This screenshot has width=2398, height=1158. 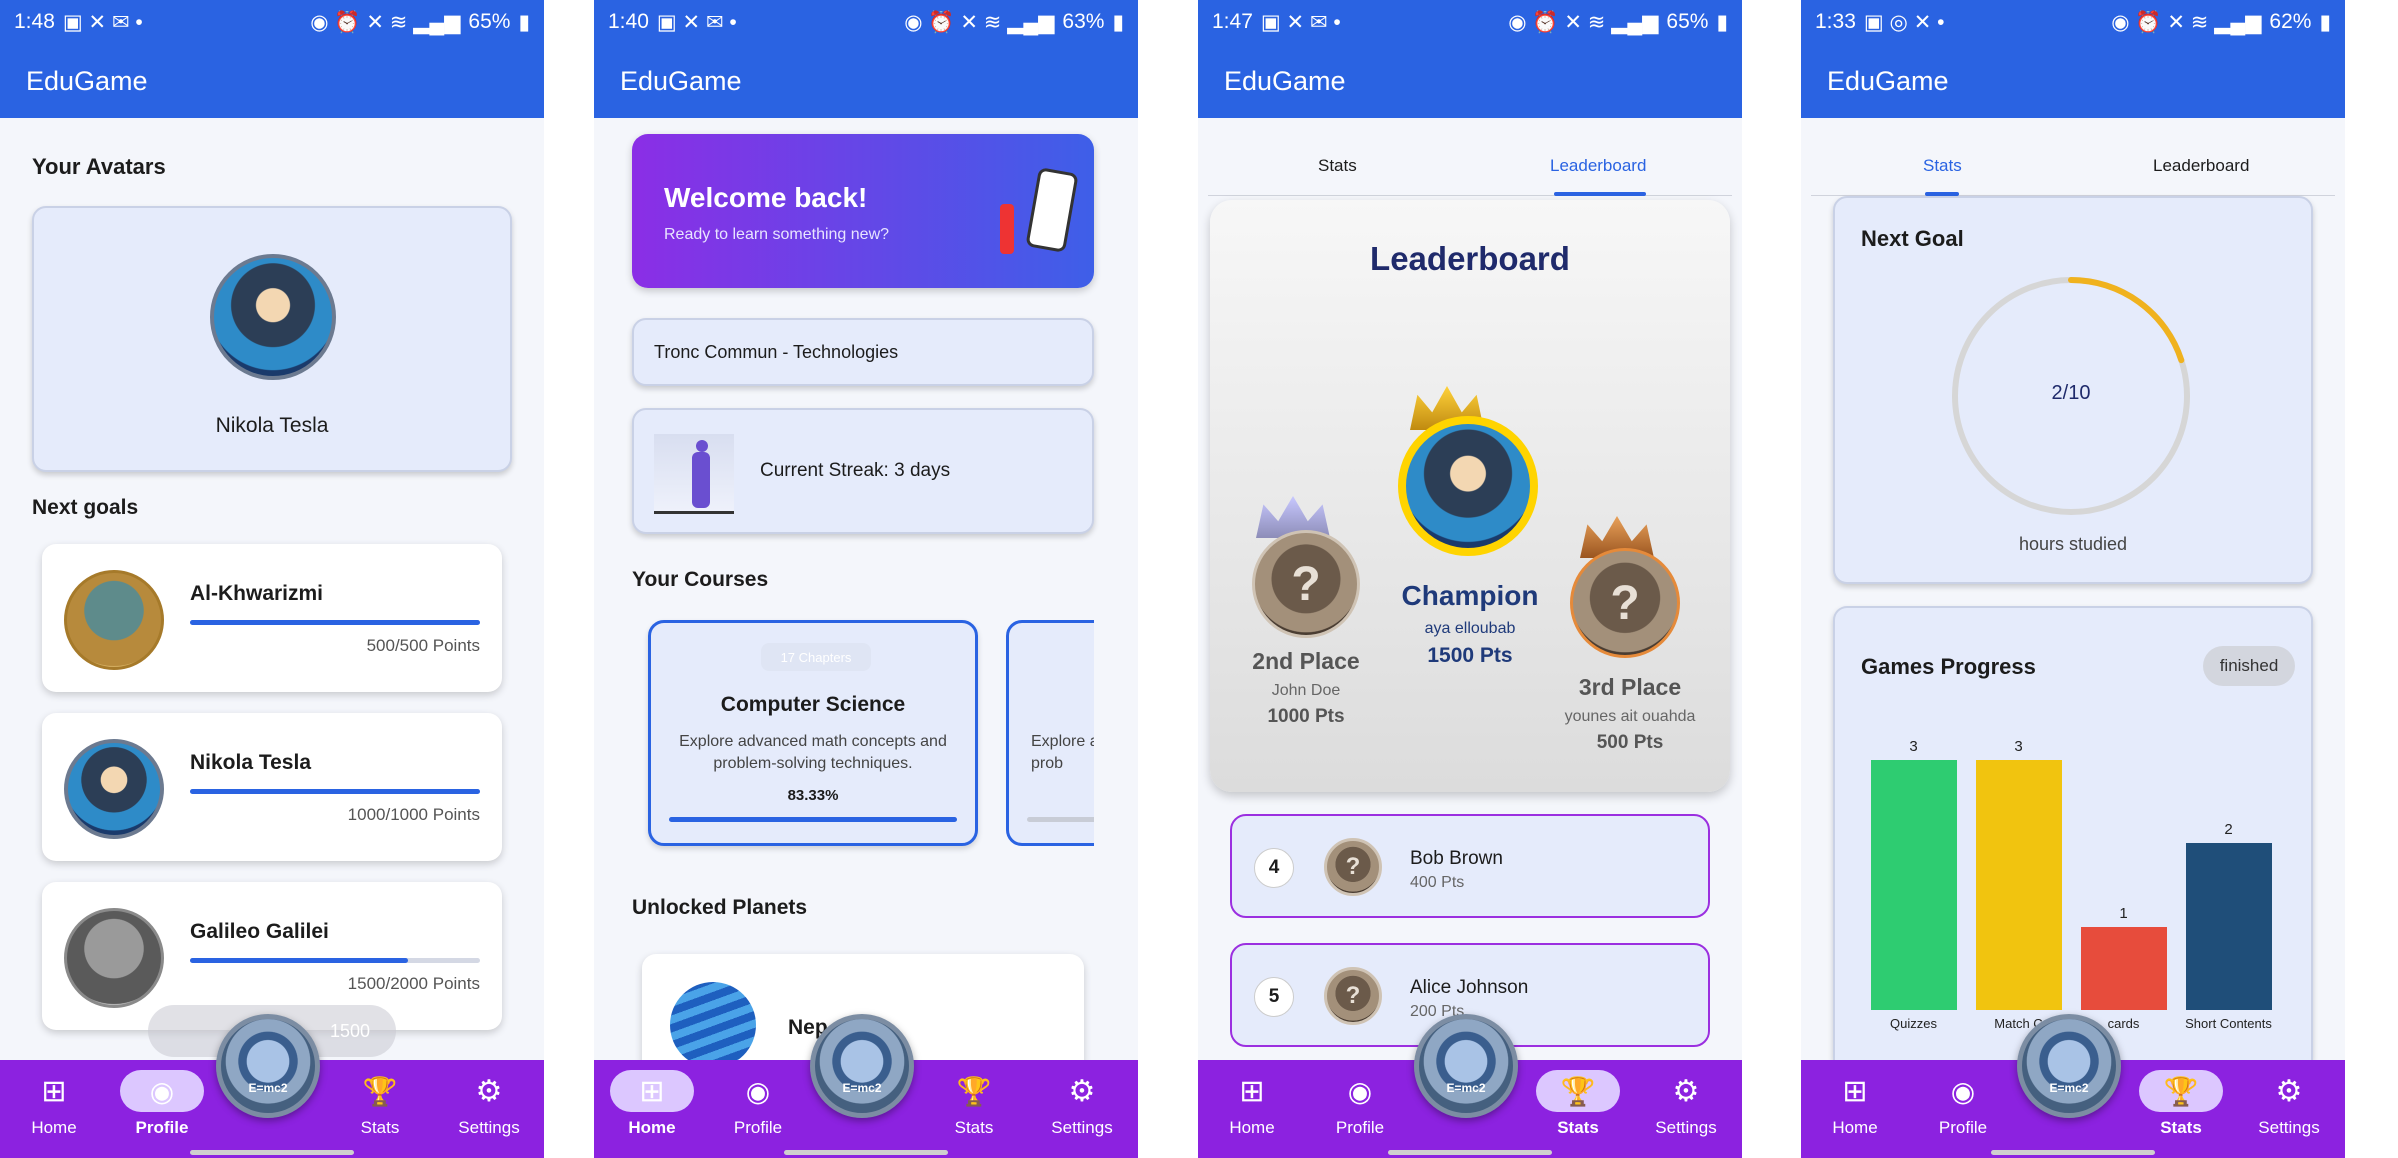 What do you see at coordinates (2073, 390) in the screenshot?
I see `next-goal-card: Next Goal 2/10 hours studied` at bounding box center [2073, 390].